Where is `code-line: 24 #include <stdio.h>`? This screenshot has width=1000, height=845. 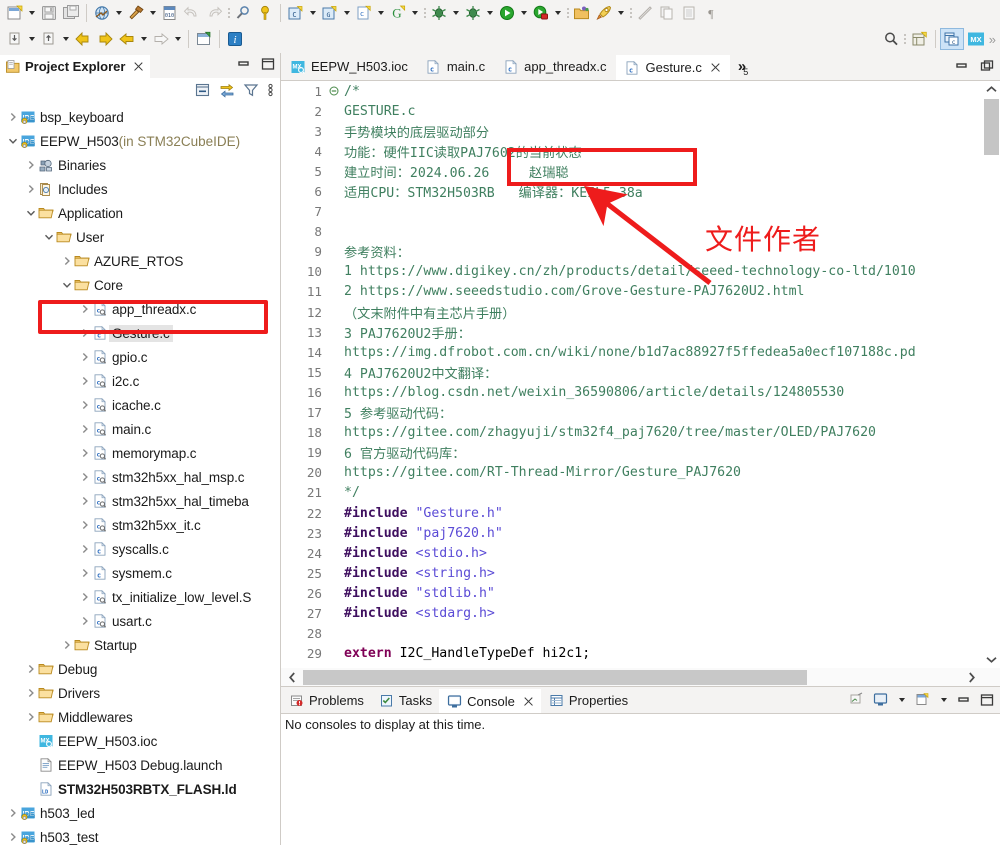
code-line: 24 #include <stdio.h> is located at coordinates (631, 553).